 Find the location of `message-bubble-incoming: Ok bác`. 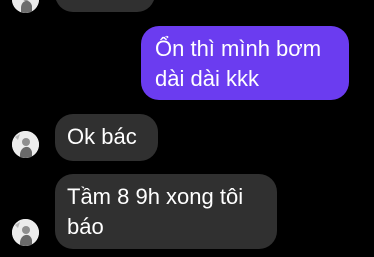

message-bubble-incoming: Ok bác is located at coordinates (106, 137).